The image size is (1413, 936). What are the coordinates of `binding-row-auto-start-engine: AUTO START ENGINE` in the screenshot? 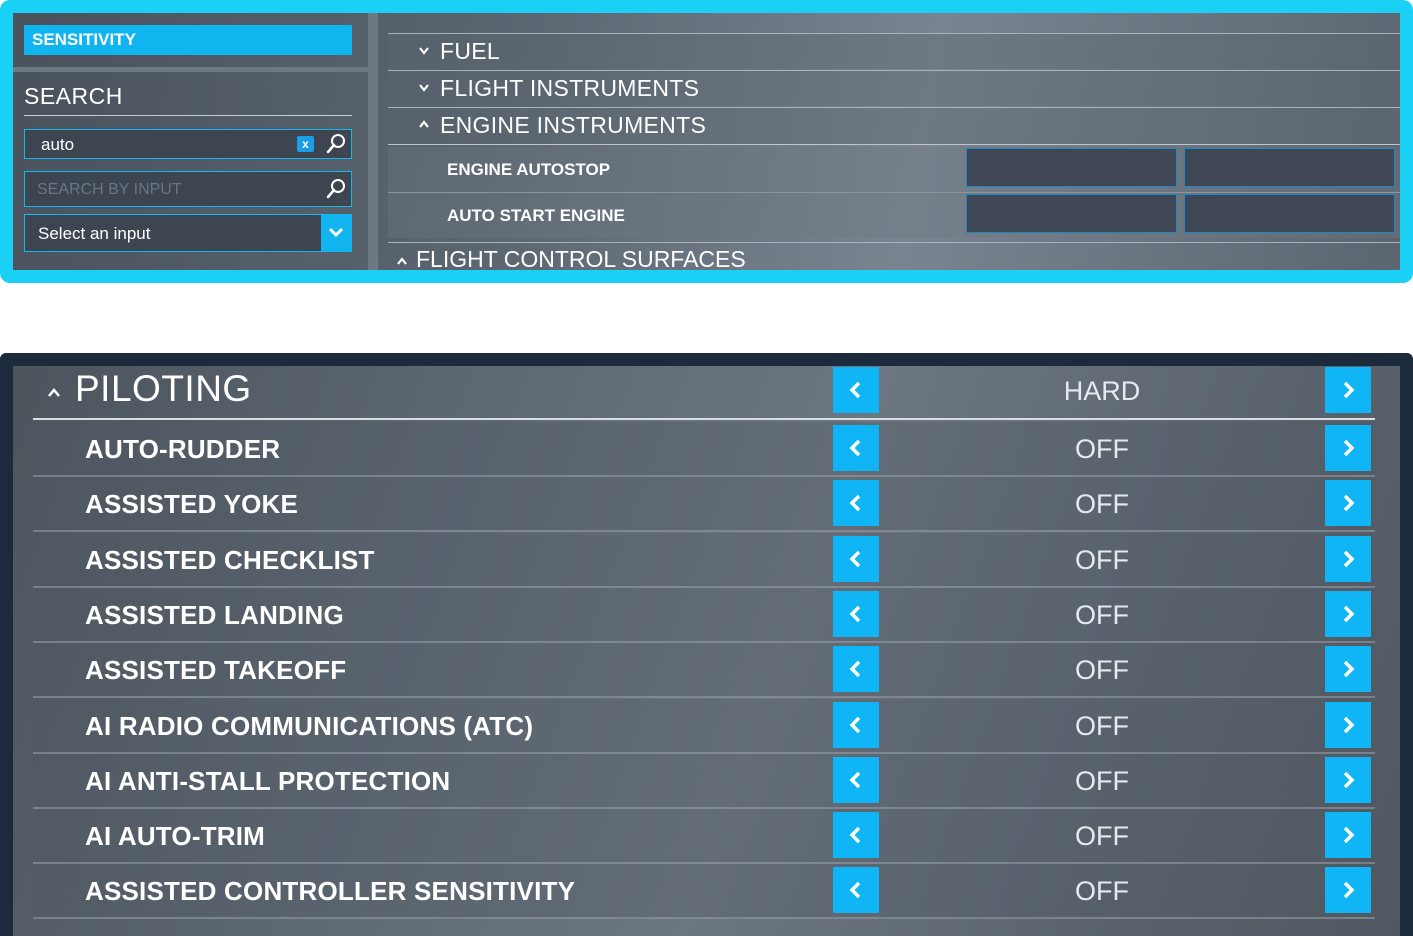 It's located at (894, 215).